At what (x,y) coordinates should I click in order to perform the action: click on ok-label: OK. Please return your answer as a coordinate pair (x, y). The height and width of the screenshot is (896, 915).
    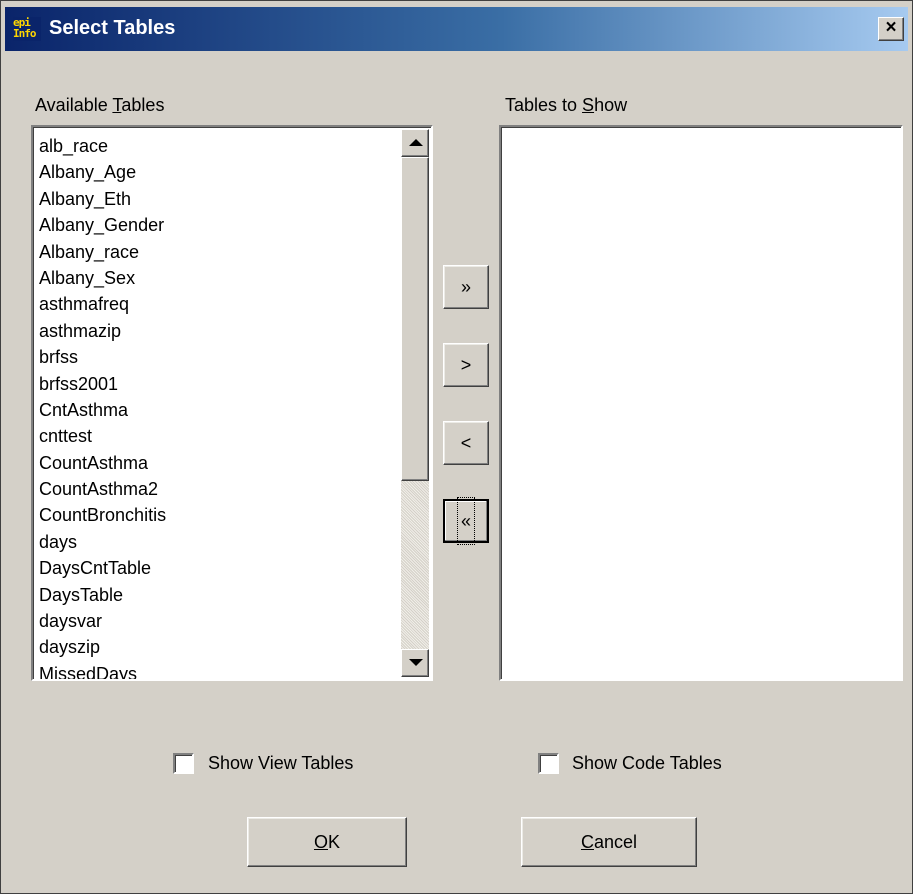
    Looking at the image, I should click on (327, 842).